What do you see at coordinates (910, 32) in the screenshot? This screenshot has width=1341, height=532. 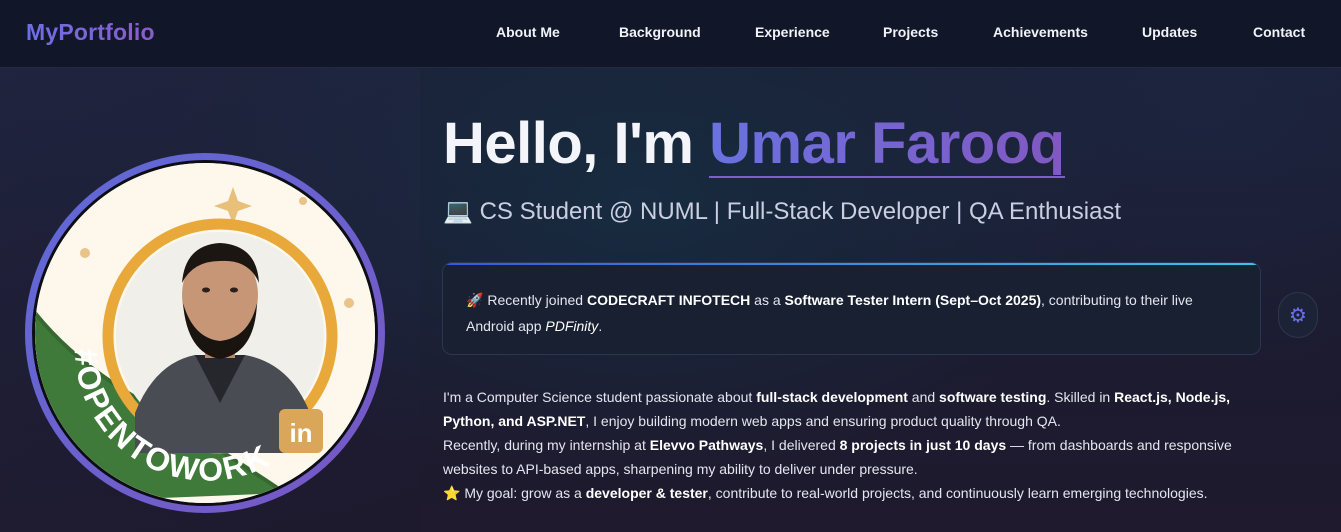 I see `nav-link-projects: Projects` at bounding box center [910, 32].